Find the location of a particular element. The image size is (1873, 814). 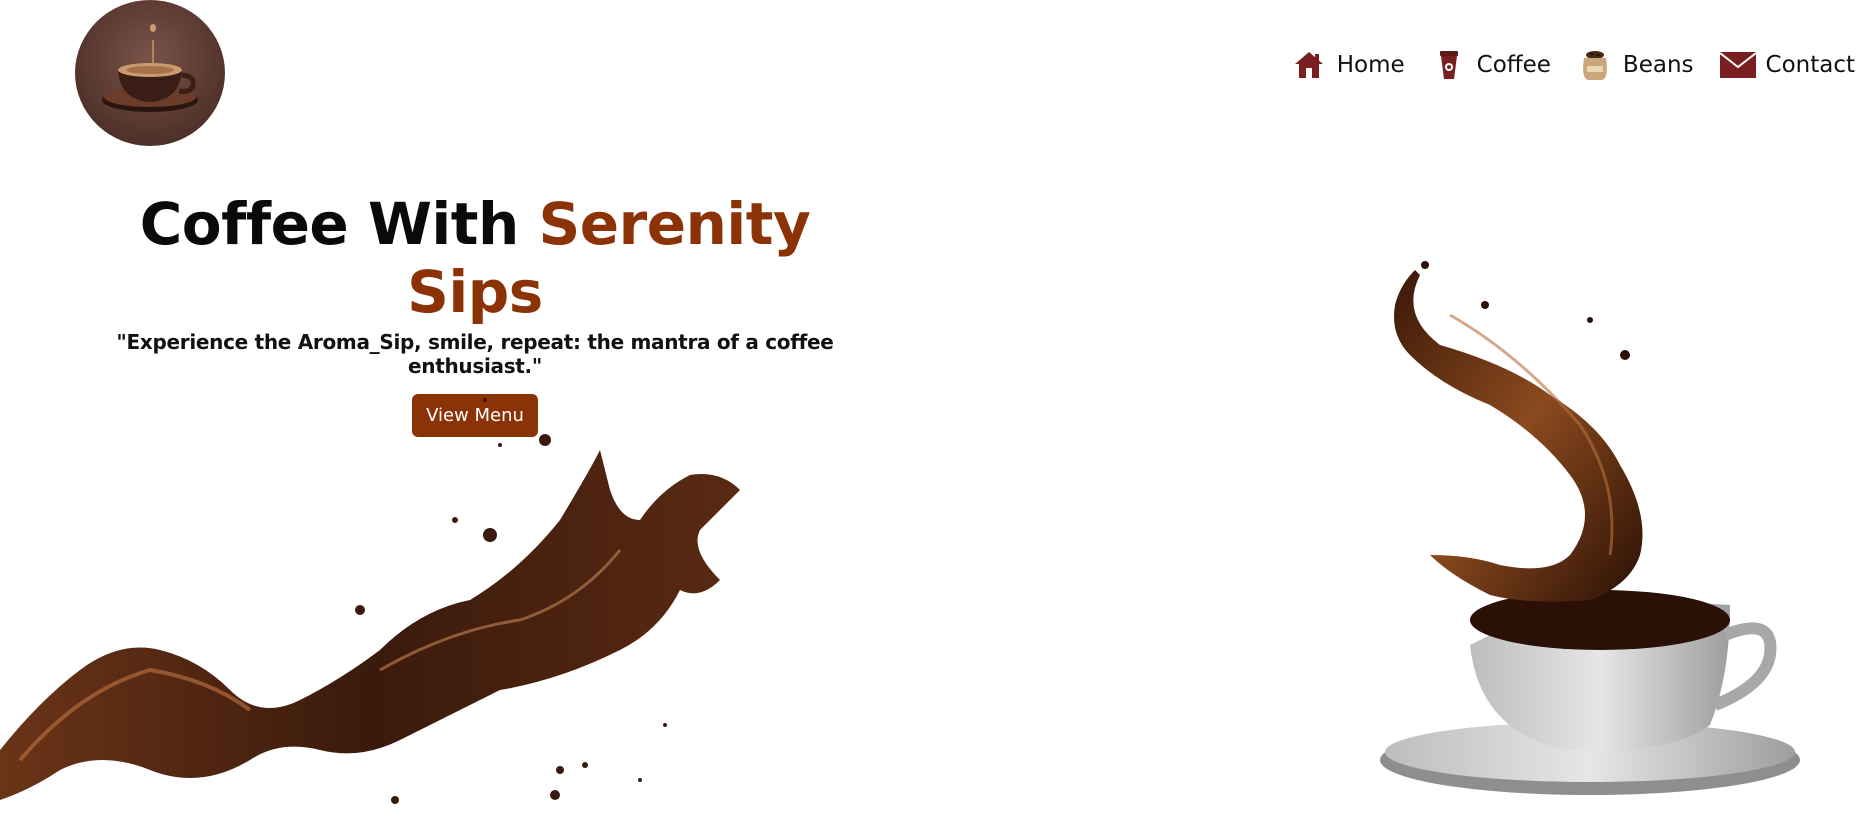

nav-item-coffee-label: Coffee is located at coordinates (1513, 65).